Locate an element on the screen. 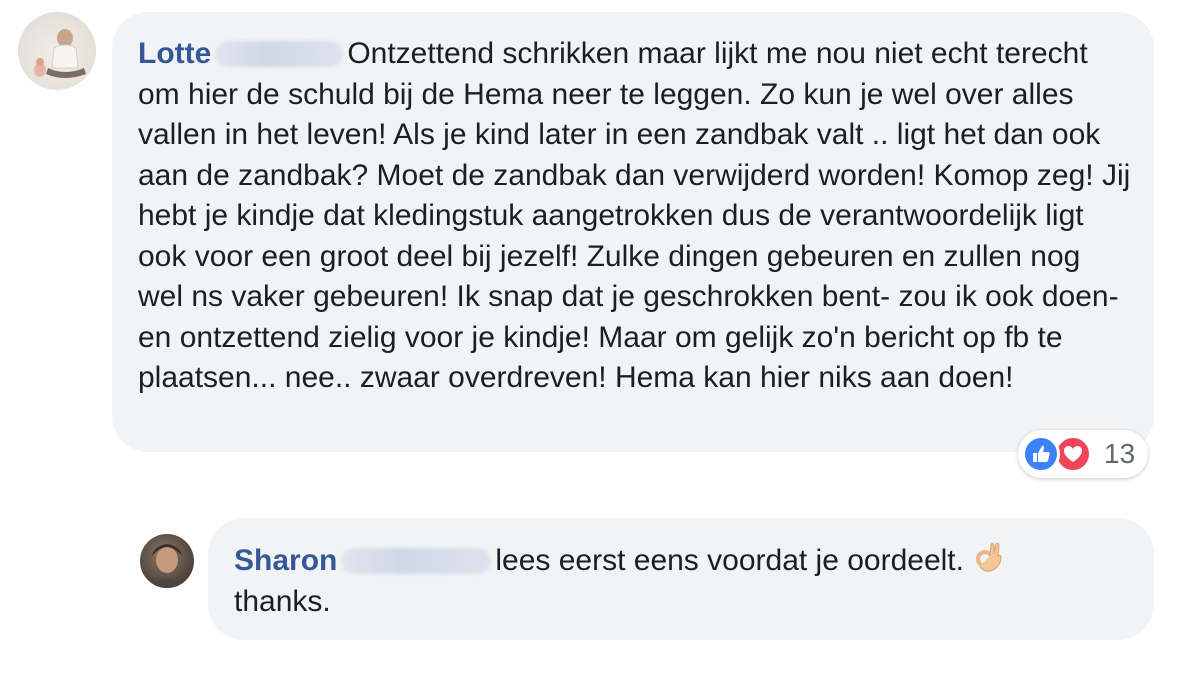  comment-author-link: Sharon is located at coordinates (285, 560).